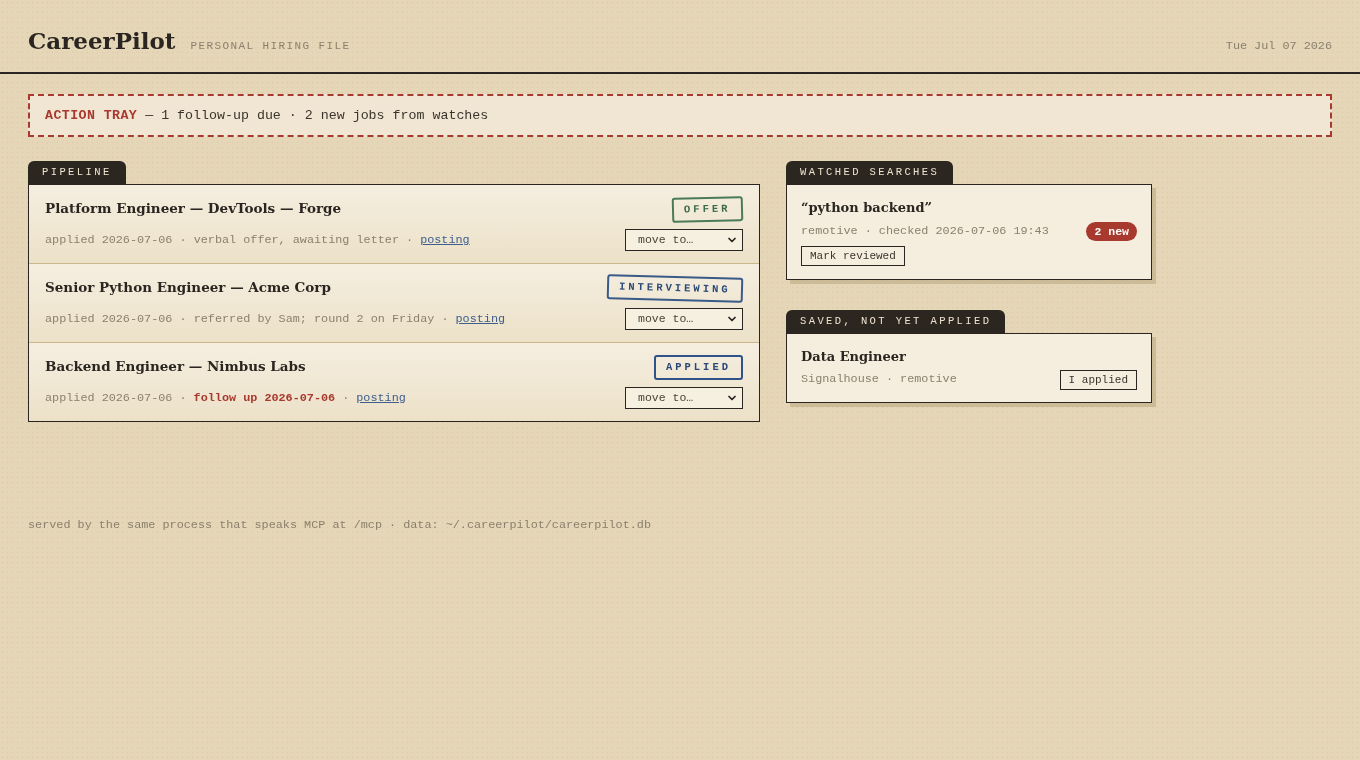  What do you see at coordinates (867, 208) in the screenshot?
I see `search-query: “python backend”` at bounding box center [867, 208].